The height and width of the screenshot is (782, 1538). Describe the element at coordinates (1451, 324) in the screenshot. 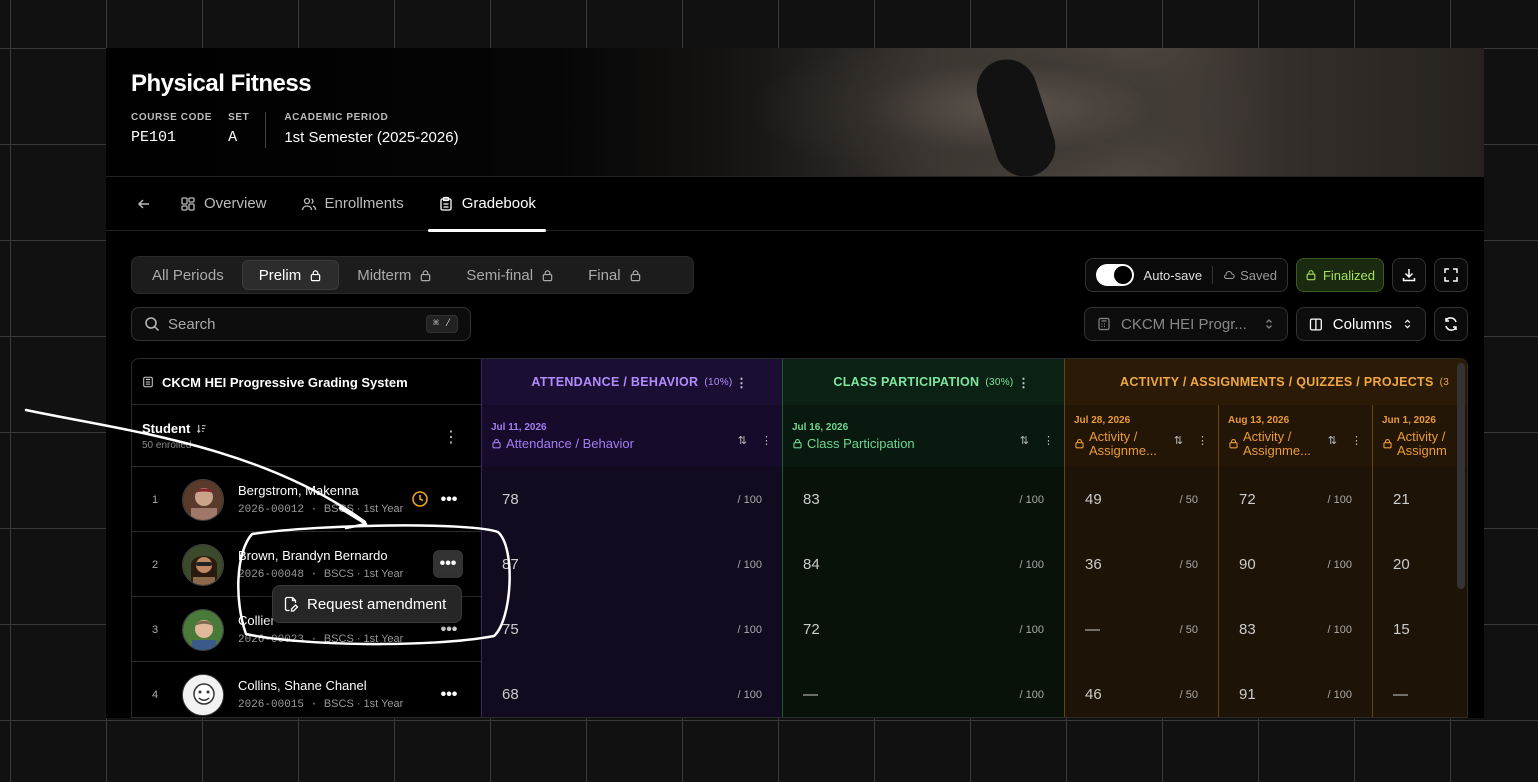

I see `refresh-button` at that location.